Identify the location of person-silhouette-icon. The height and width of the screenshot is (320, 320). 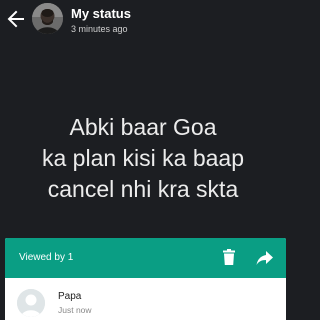
(31, 303).